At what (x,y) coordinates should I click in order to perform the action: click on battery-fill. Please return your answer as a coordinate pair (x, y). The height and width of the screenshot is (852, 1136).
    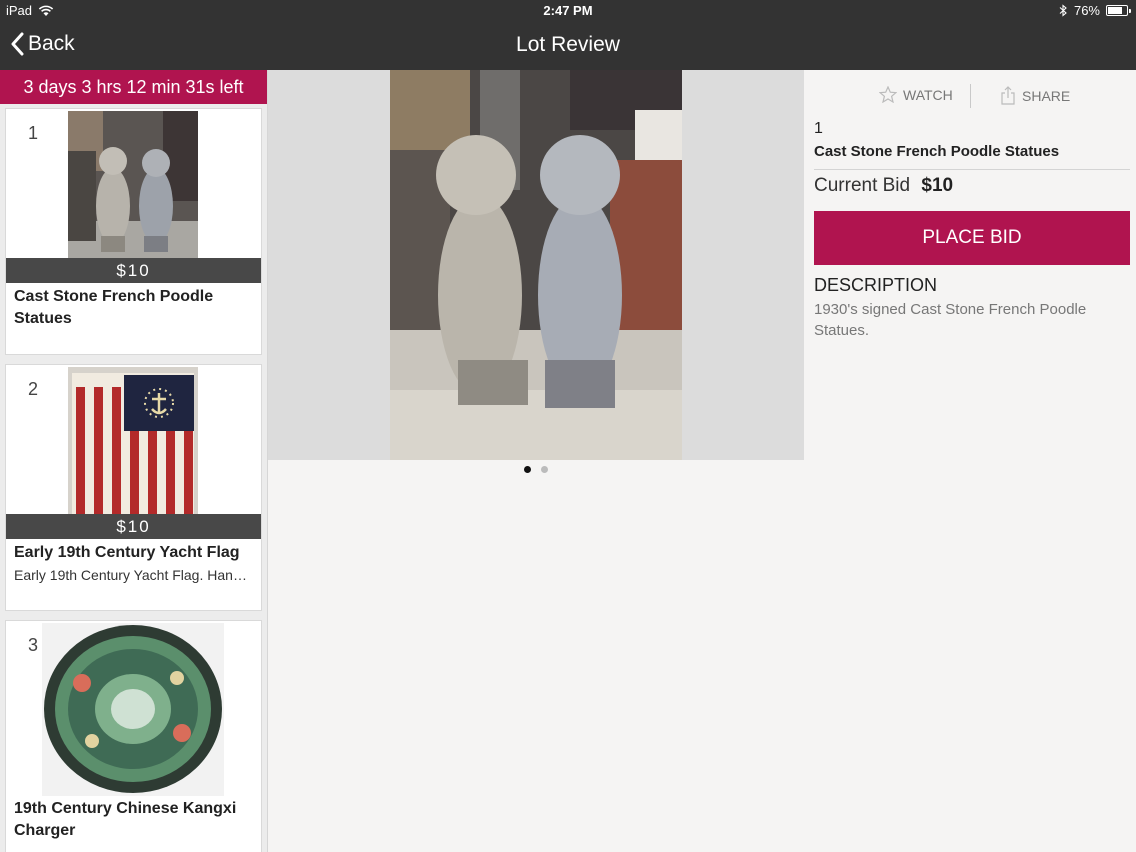
    Looking at the image, I should click on (1115, 10).